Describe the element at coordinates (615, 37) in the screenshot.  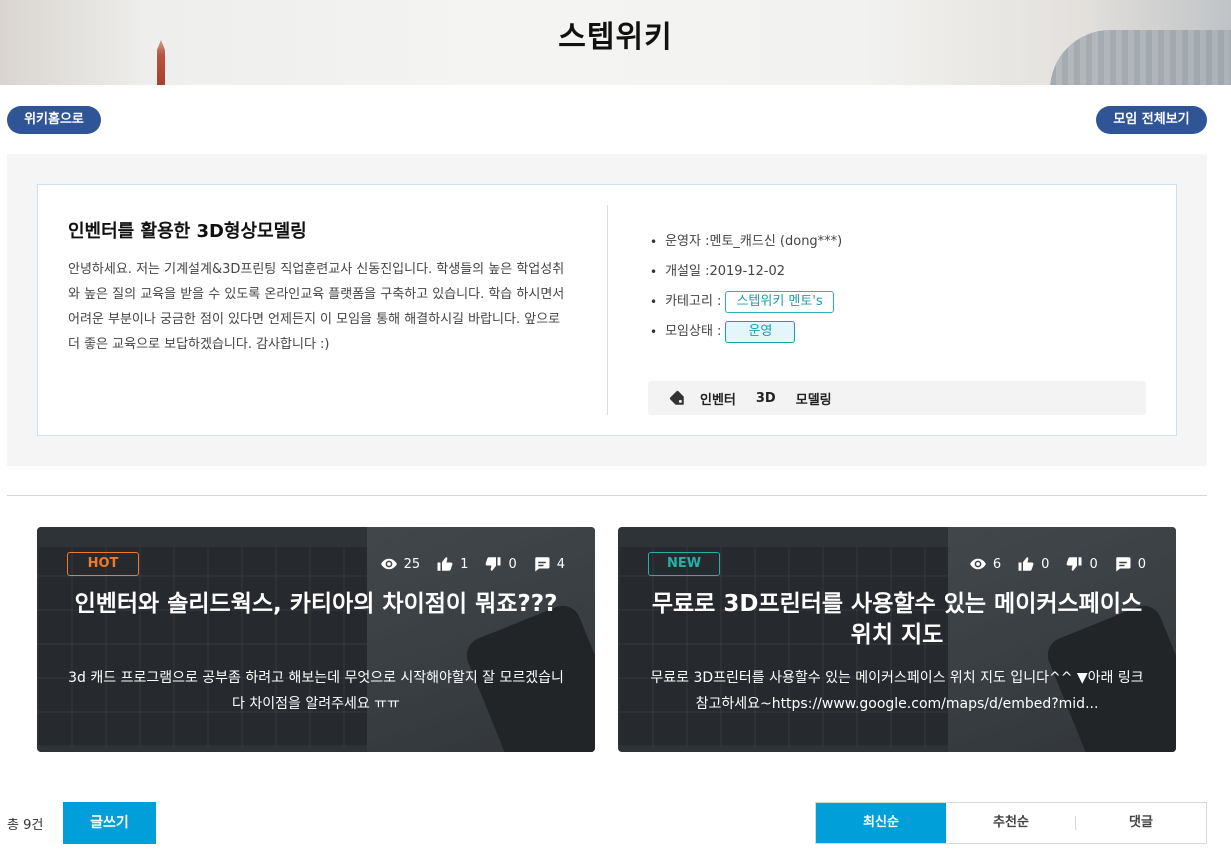
I see `page-title: 스텝위키` at that location.